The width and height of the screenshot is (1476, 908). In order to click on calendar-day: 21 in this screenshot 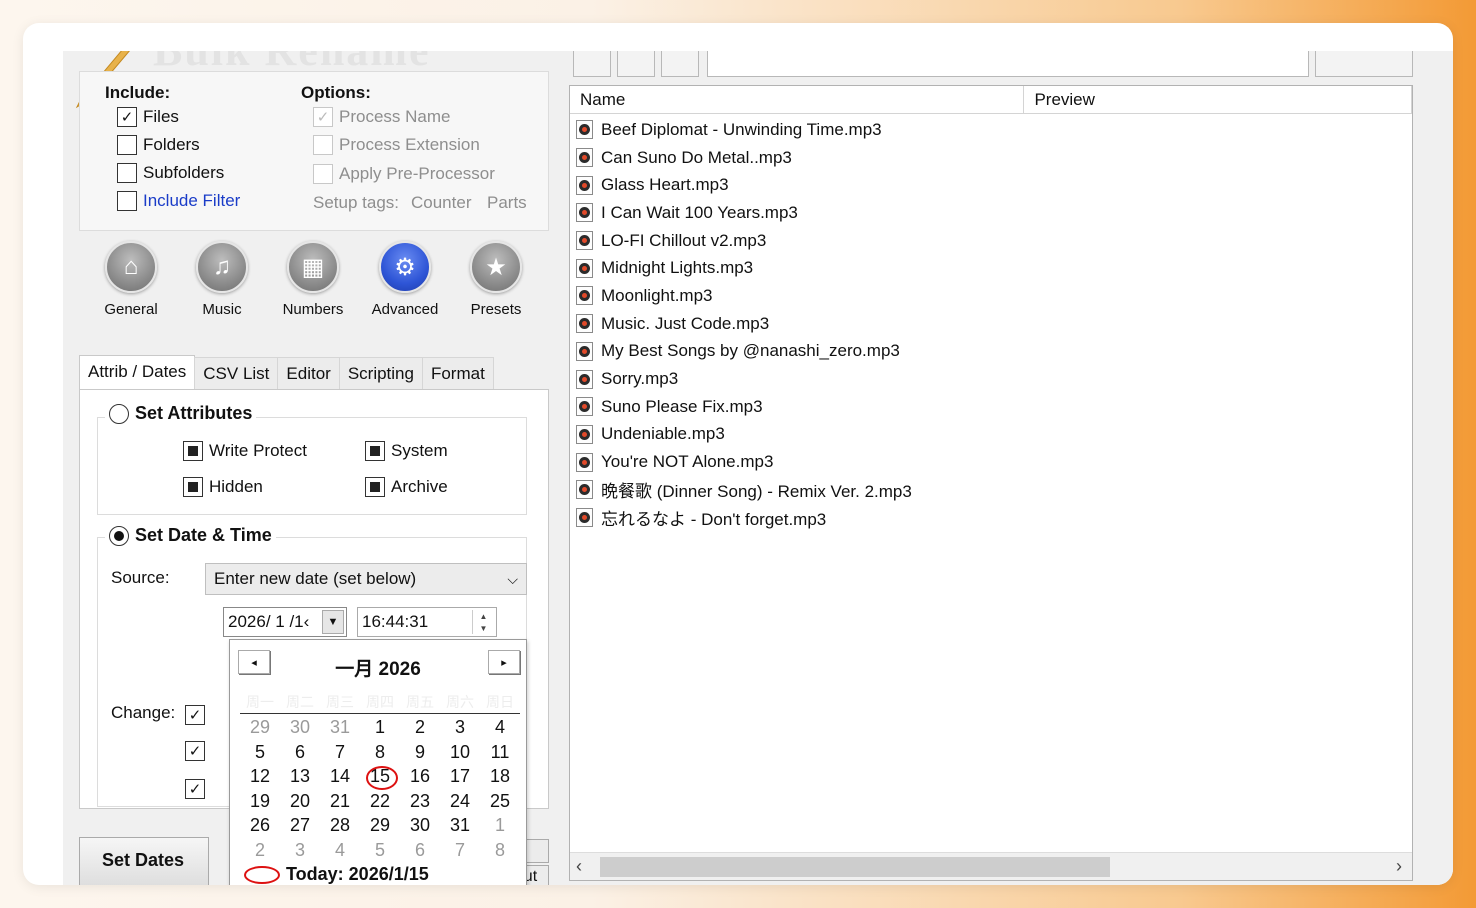, I will do `click(340, 801)`.